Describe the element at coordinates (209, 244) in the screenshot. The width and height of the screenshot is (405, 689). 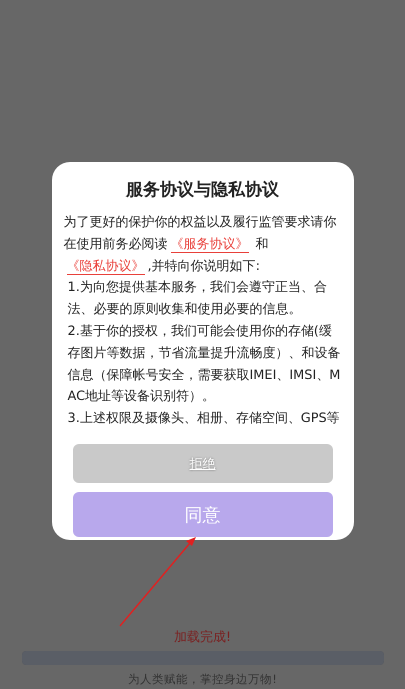
I see `agreement-link: 《服务协议》` at that location.